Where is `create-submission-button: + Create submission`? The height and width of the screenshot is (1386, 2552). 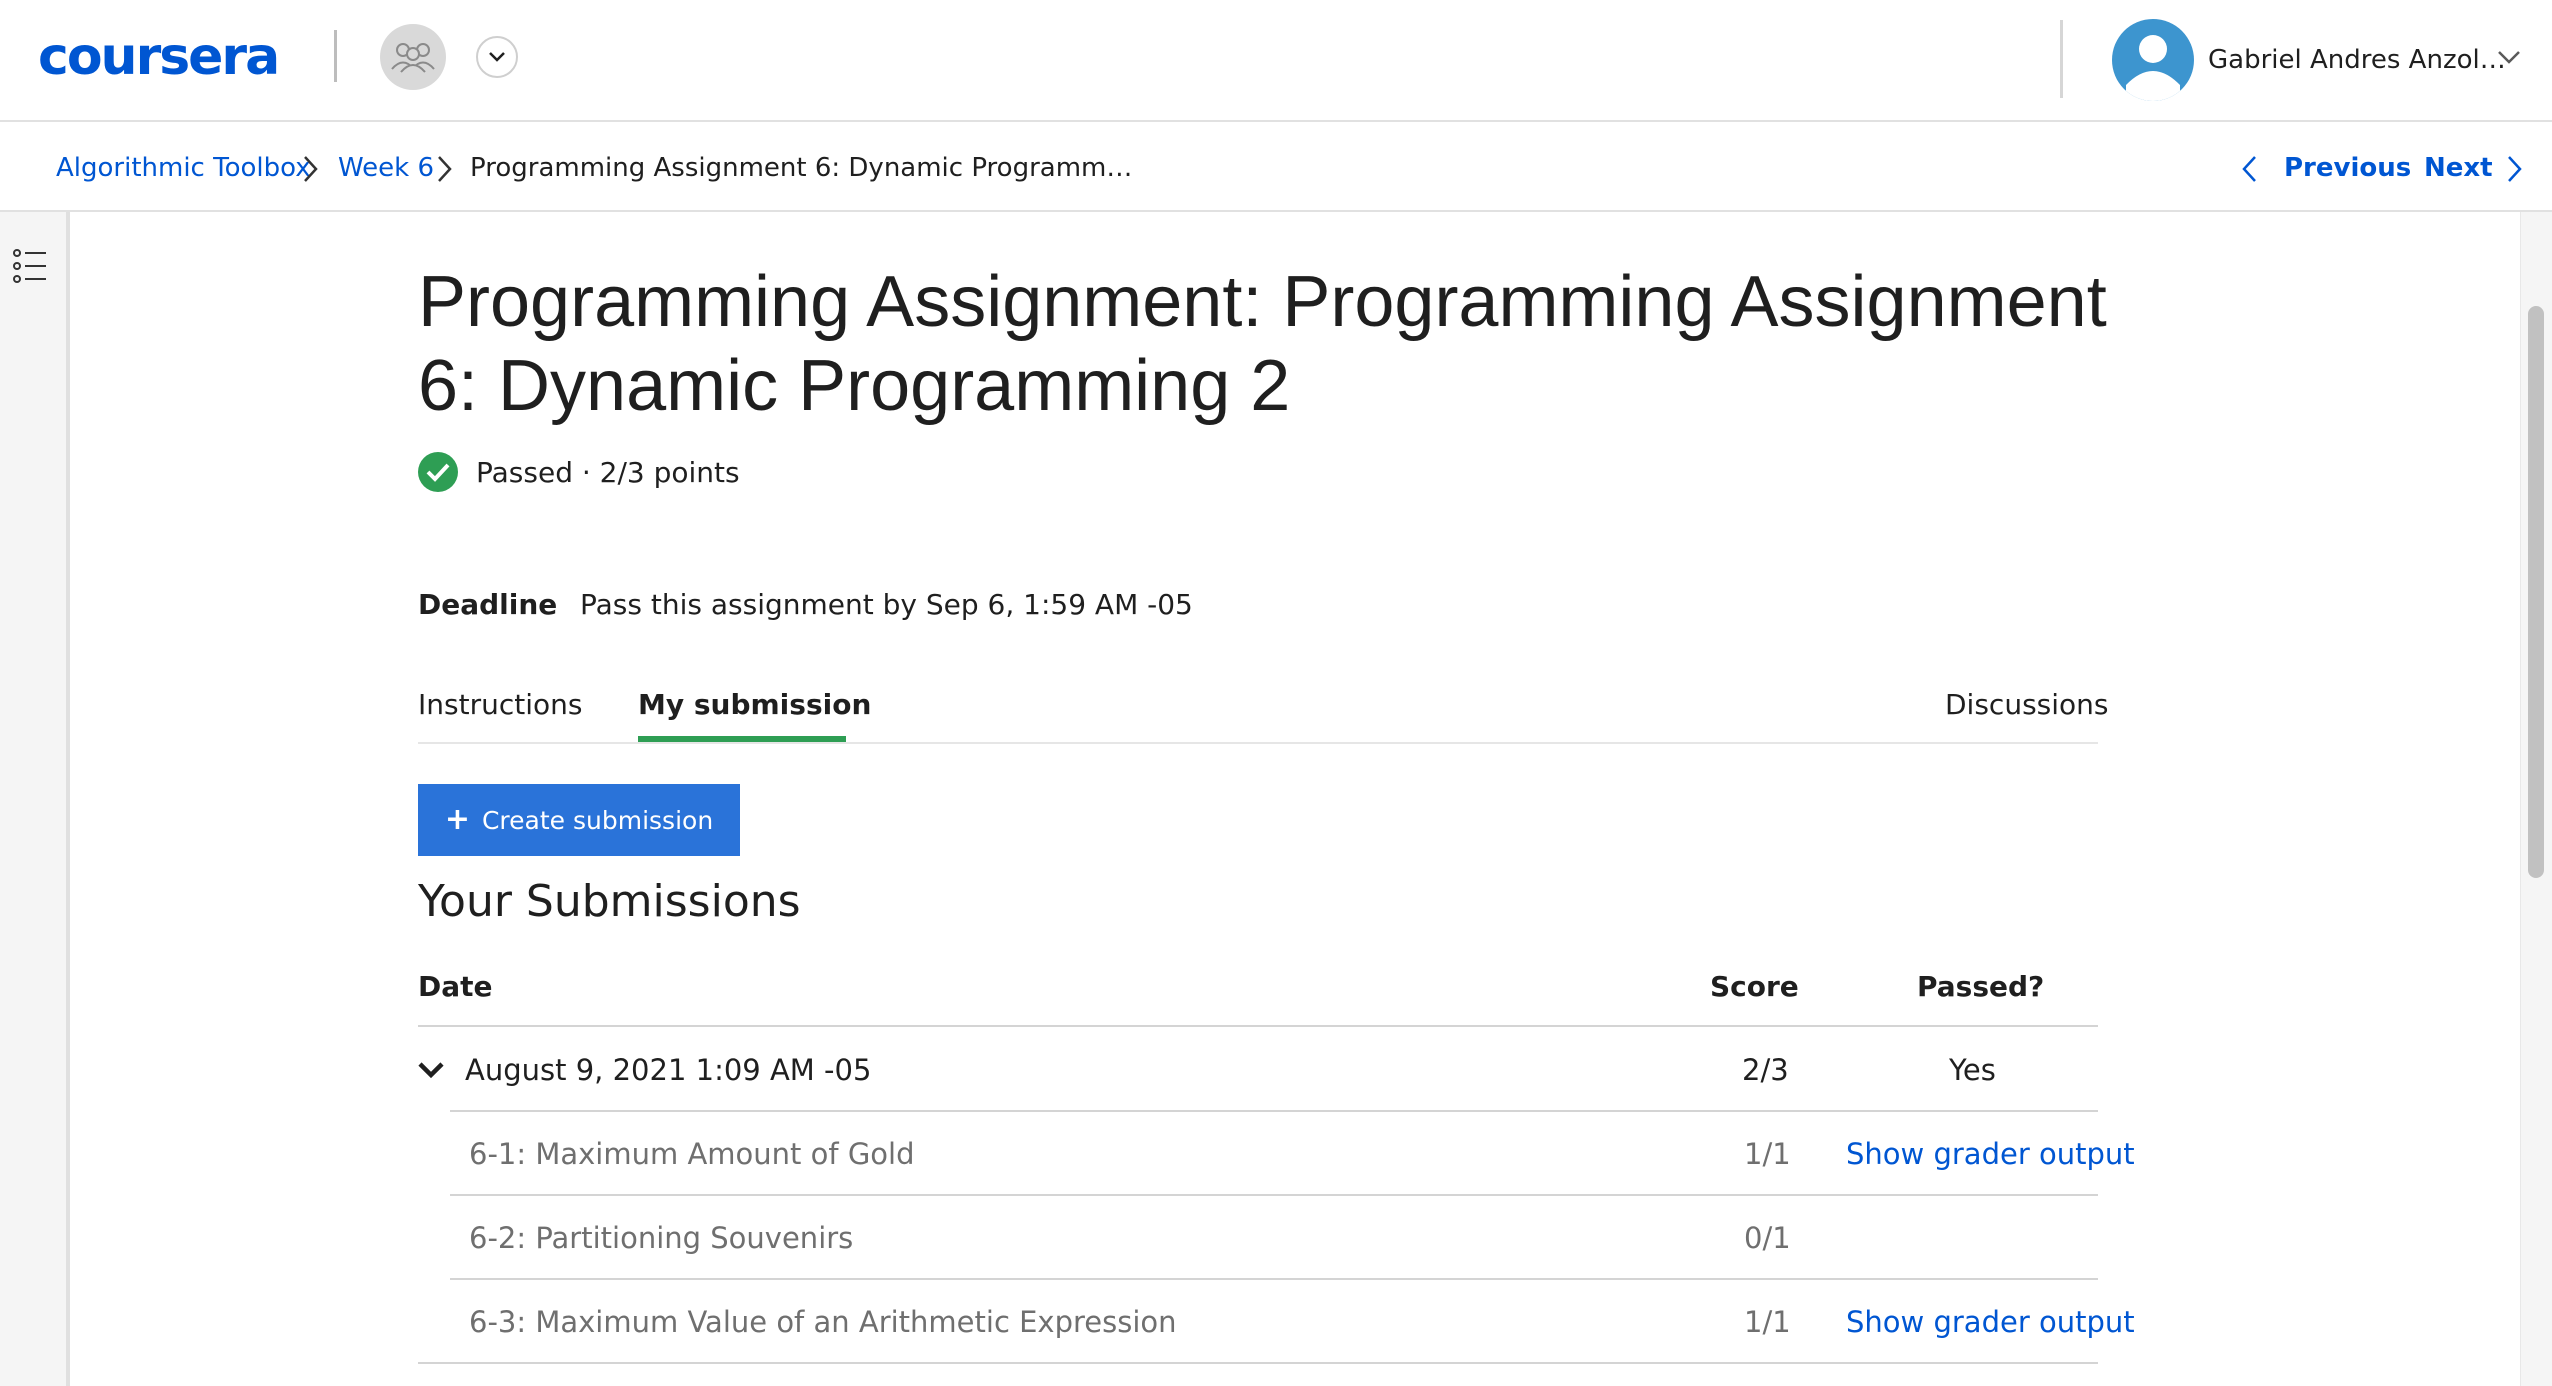
create-submission-button: + Create submission is located at coordinates (579, 820).